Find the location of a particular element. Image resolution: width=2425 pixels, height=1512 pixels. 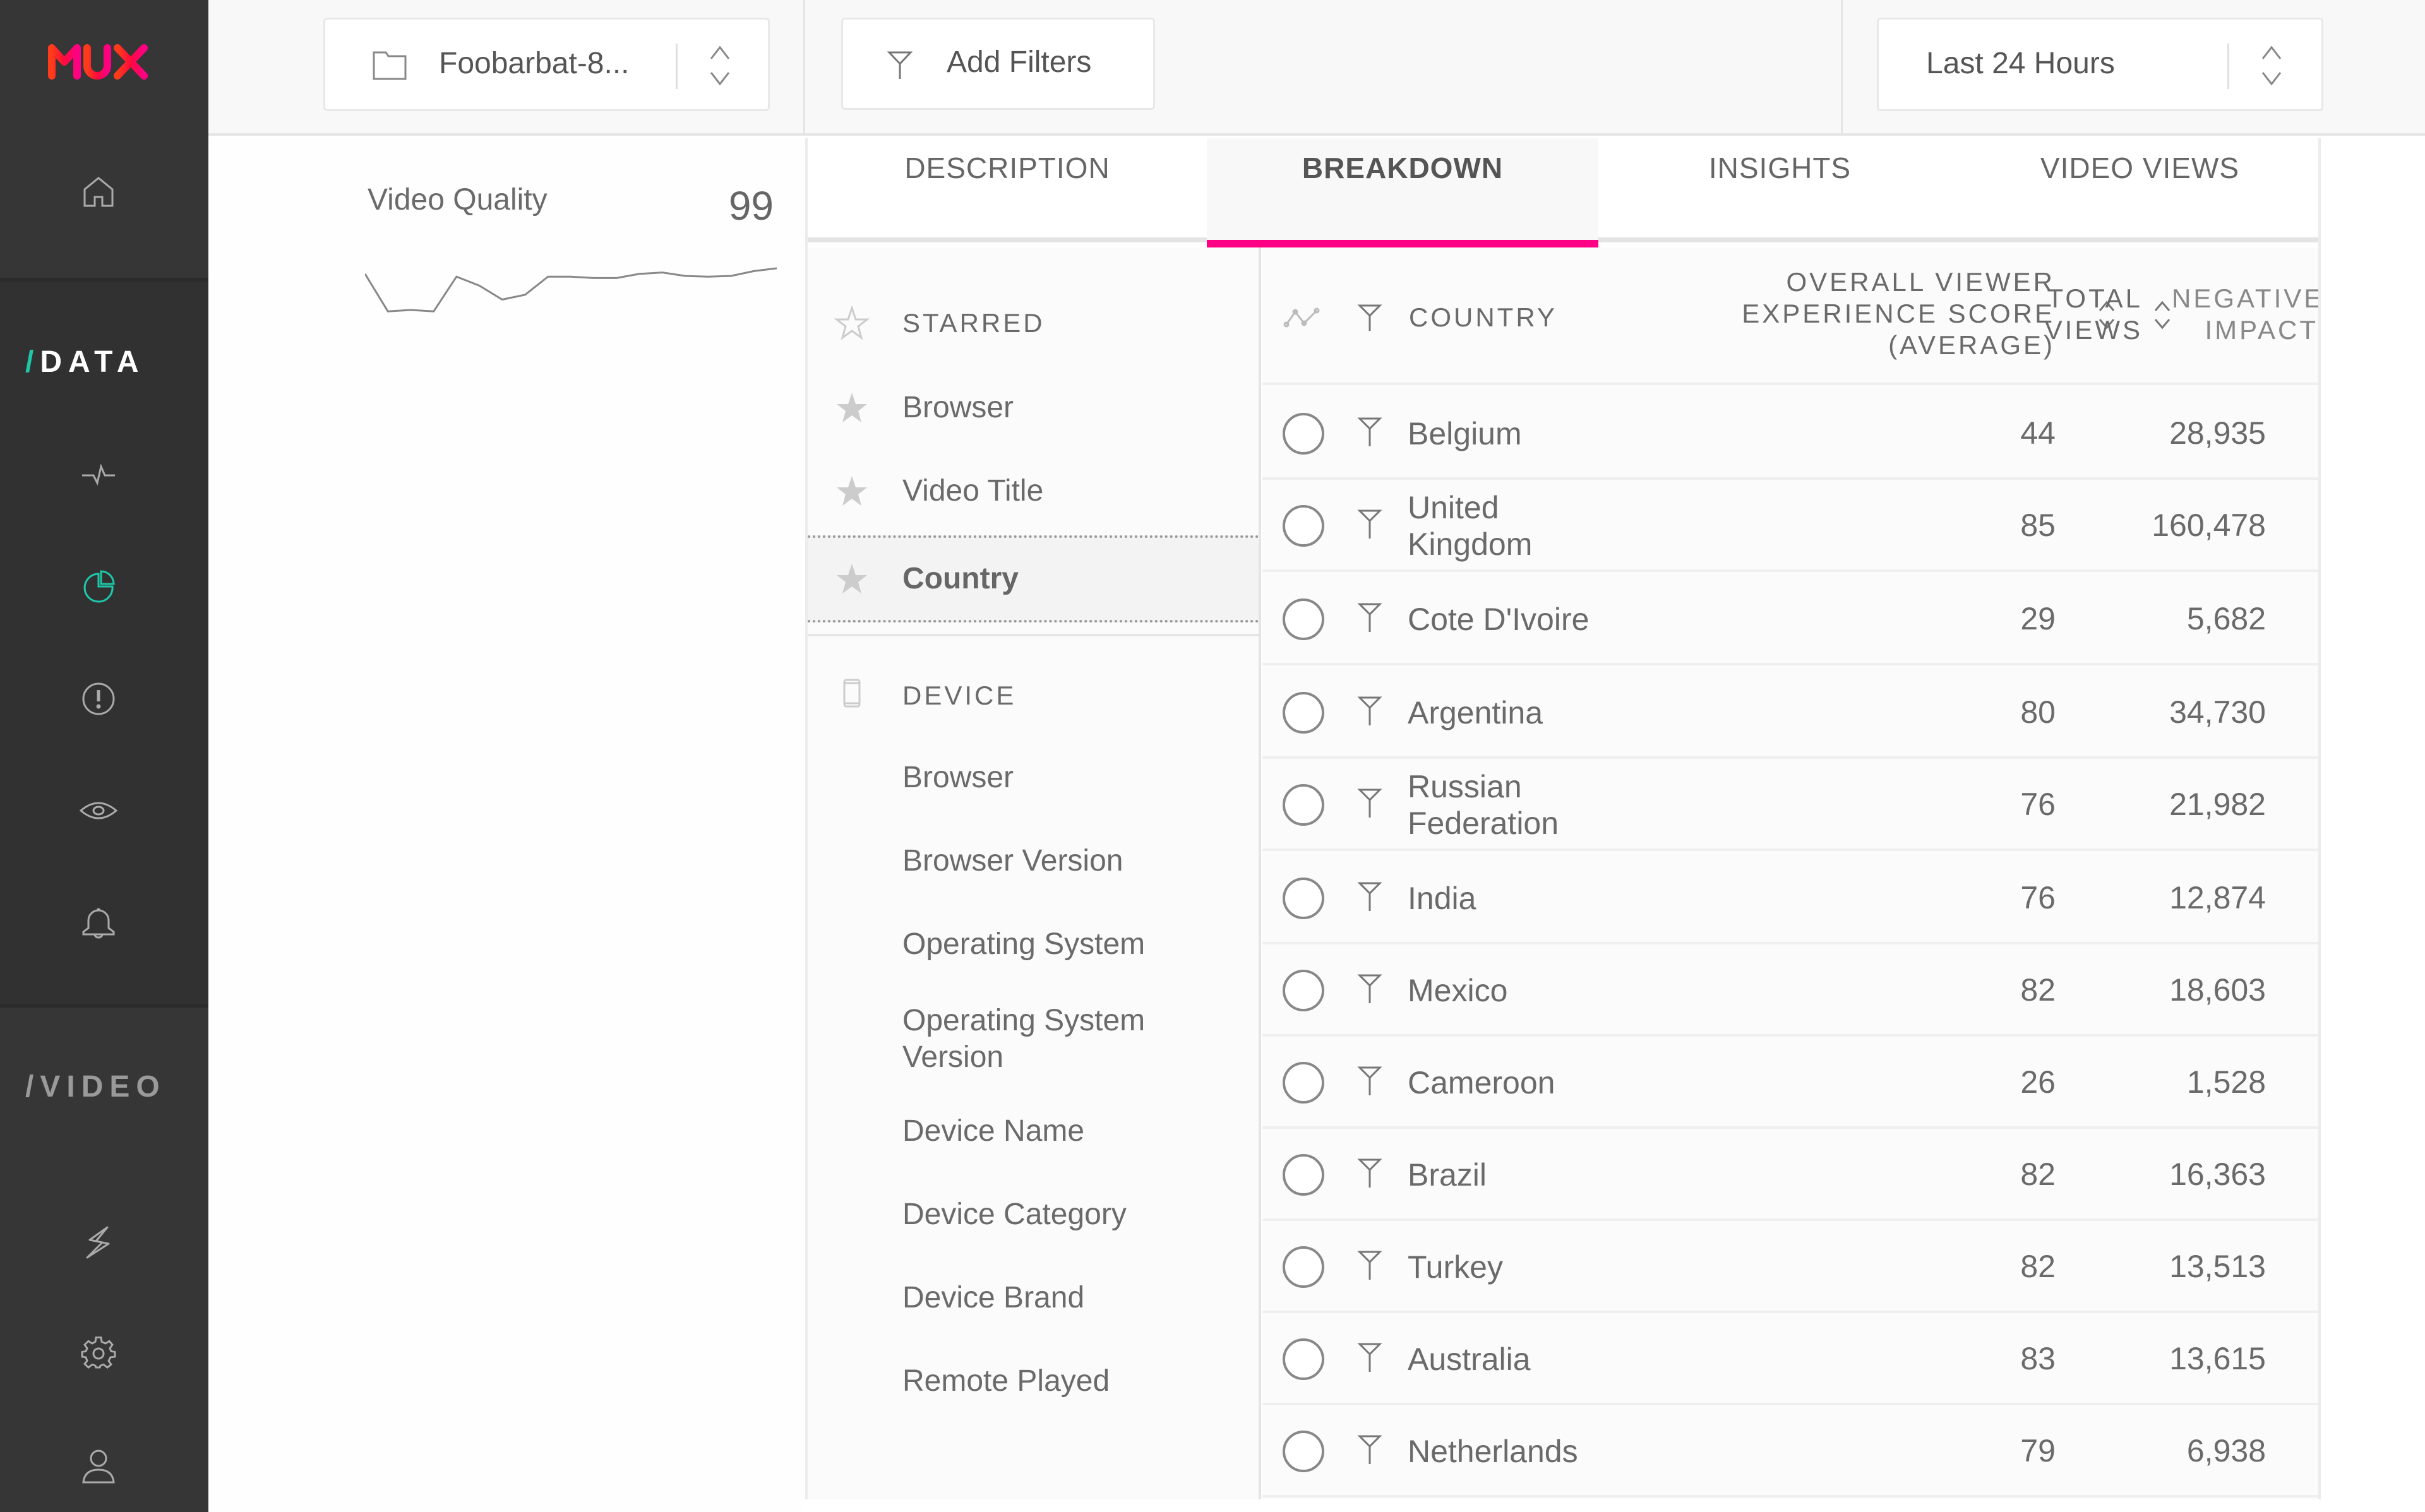

section-label-video: /VIDEO is located at coordinates (95, 1086).